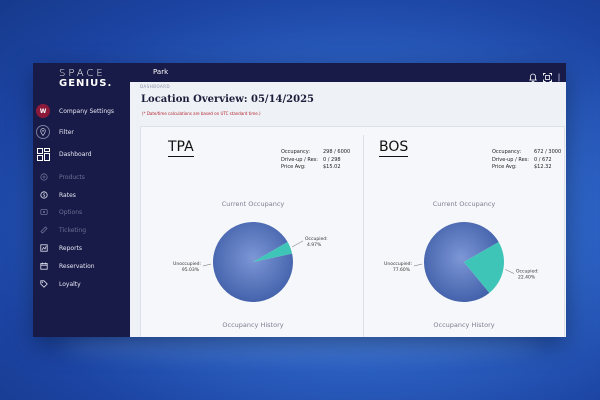 Image resolution: width=600 pixels, height=400 pixels. Describe the element at coordinates (332, 159) in the screenshot. I see `stat-value: 0 / 298` at that location.